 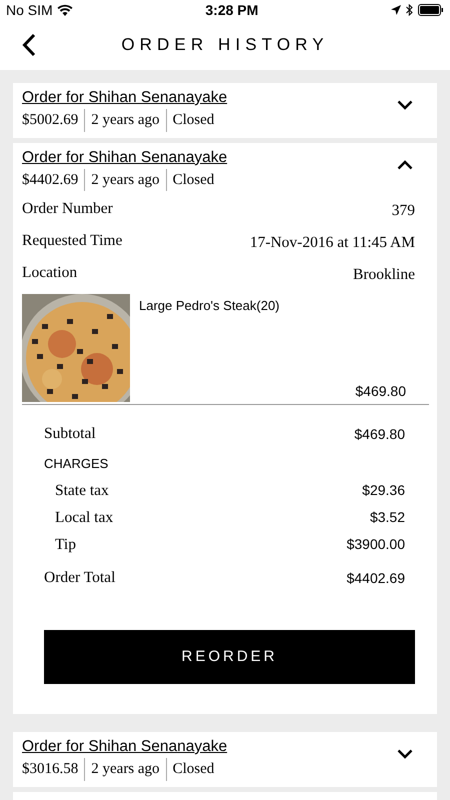 I want to click on clock-text: 3:28 PM, so click(x=231, y=10).